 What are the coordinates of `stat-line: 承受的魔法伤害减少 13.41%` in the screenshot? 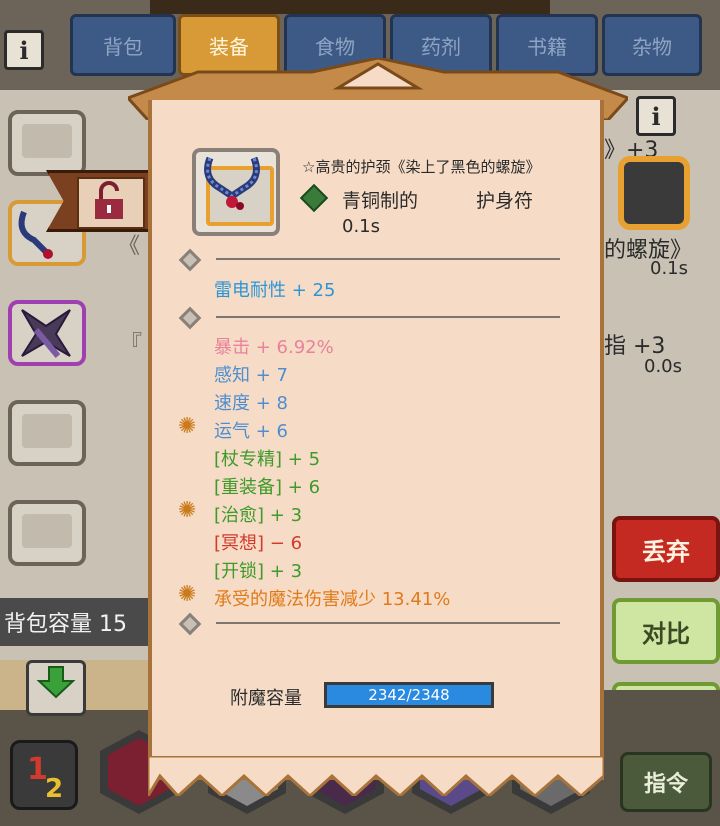 It's located at (332, 599).